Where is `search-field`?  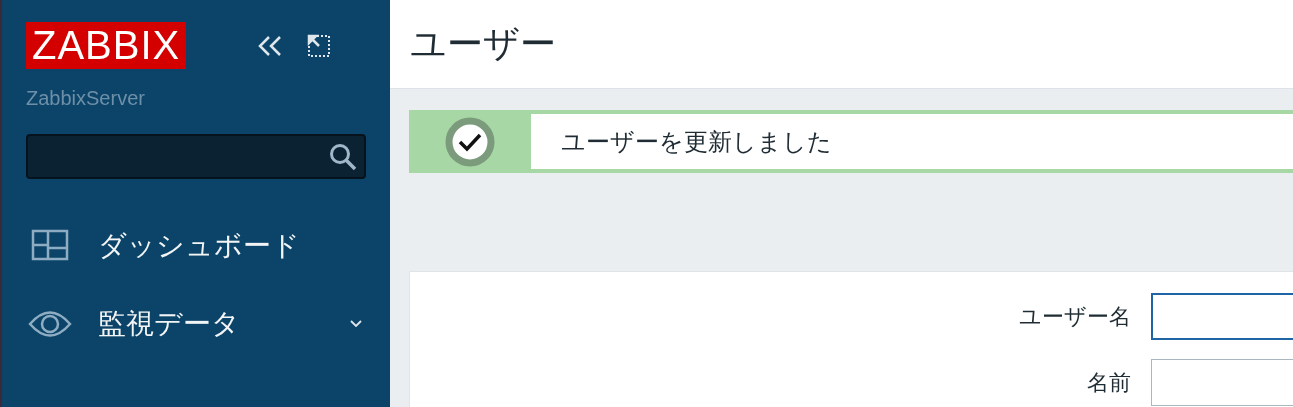
search-field is located at coordinates (196, 156).